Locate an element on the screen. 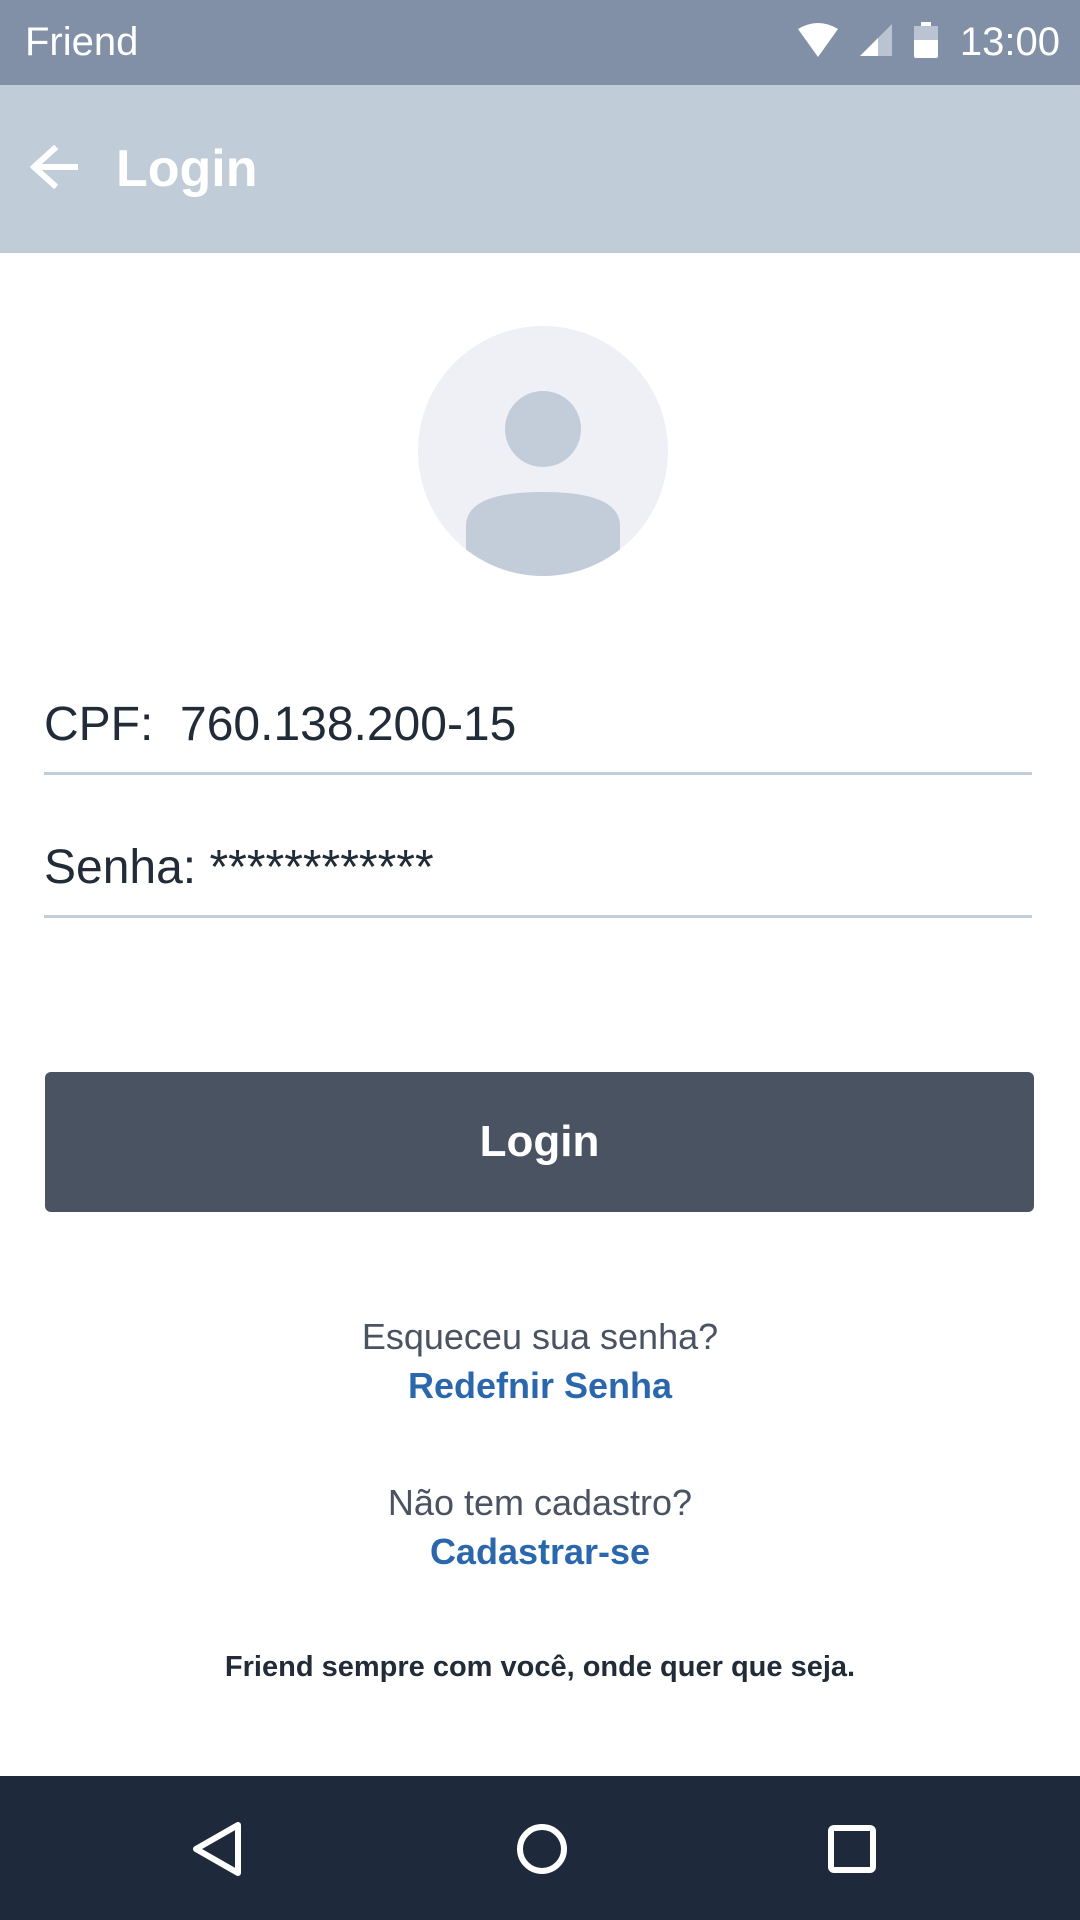  signup-row: Cadastrar-se is located at coordinates (540, 1552).